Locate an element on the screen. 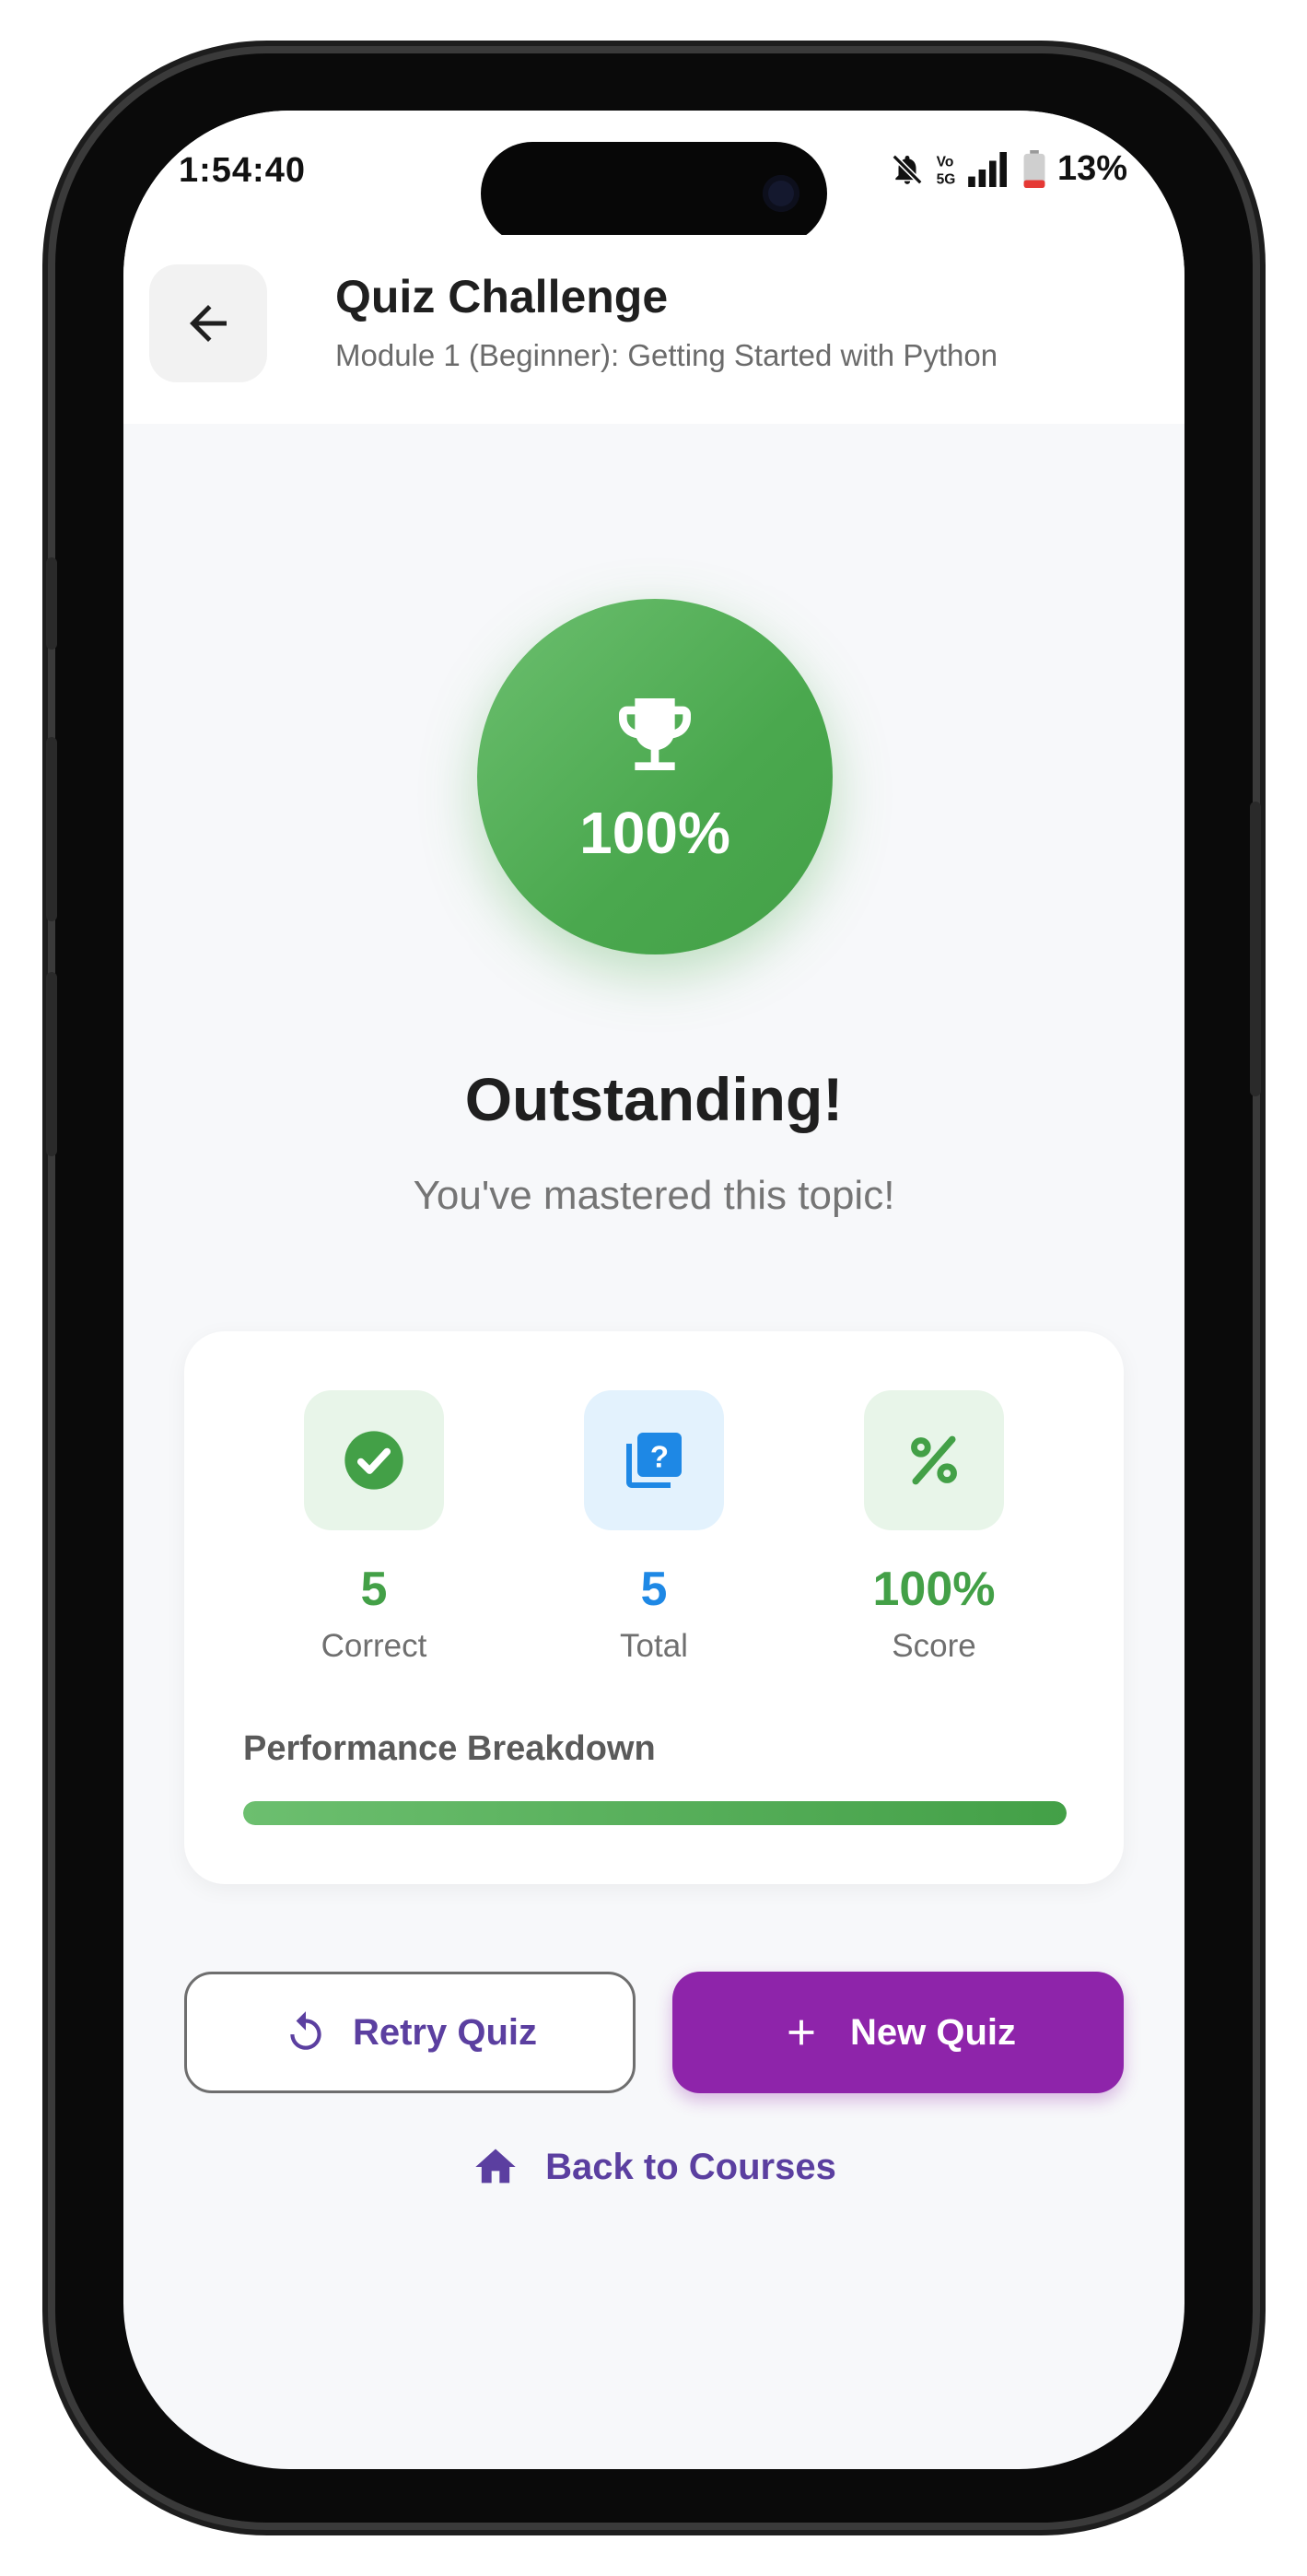 This screenshot has width=1307, height=2576. stat-total: ? 5 Total is located at coordinates (654, 1527).